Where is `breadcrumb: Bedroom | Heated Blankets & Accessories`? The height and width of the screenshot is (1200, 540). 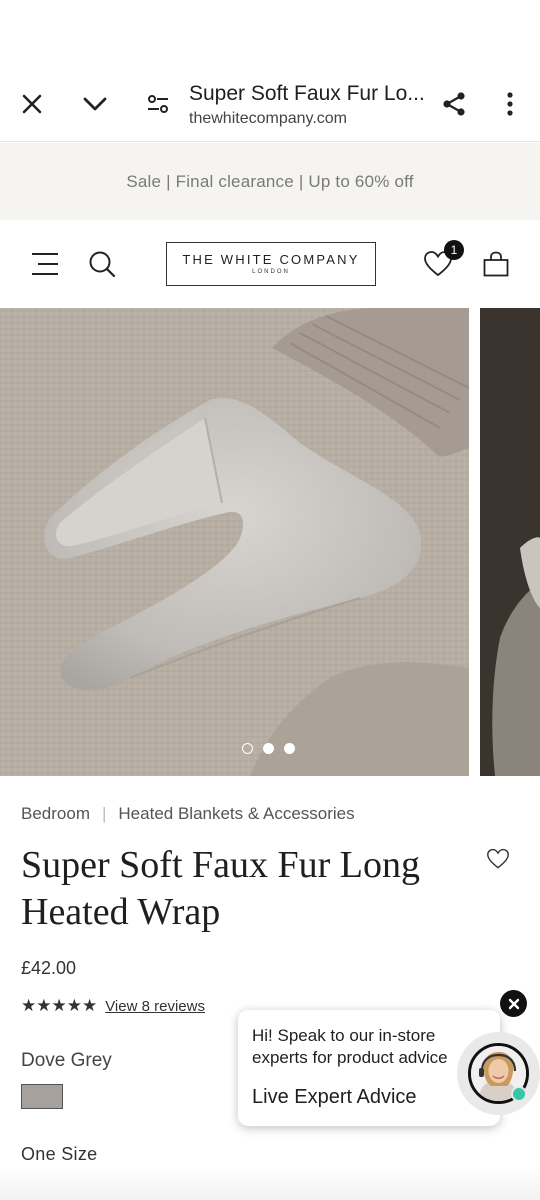 breadcrumb: Bedroom | Heated Blankets & Accessories is located at coordinates (188, 814).